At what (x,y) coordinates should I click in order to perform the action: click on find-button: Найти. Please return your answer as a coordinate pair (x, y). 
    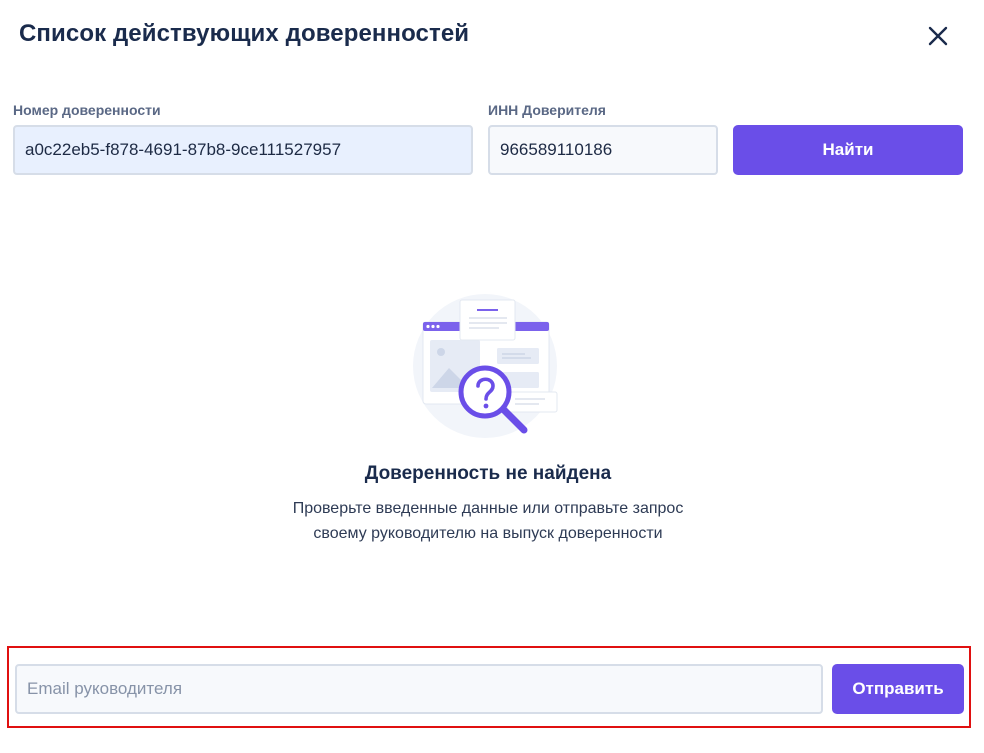
    Looking at the image, I should click on (848, 150).